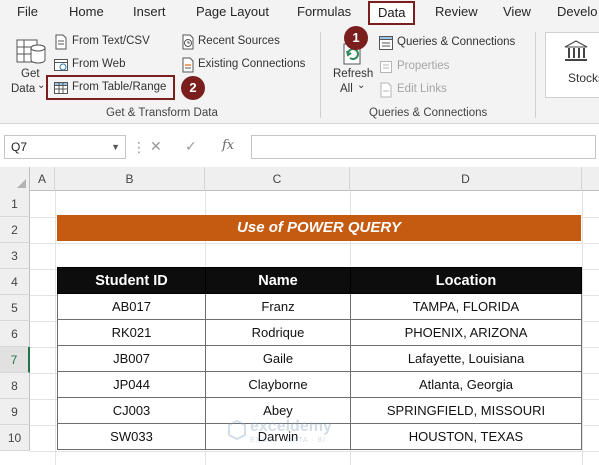  I want to click on tab-formulas: Formulas, so click(324, 13).